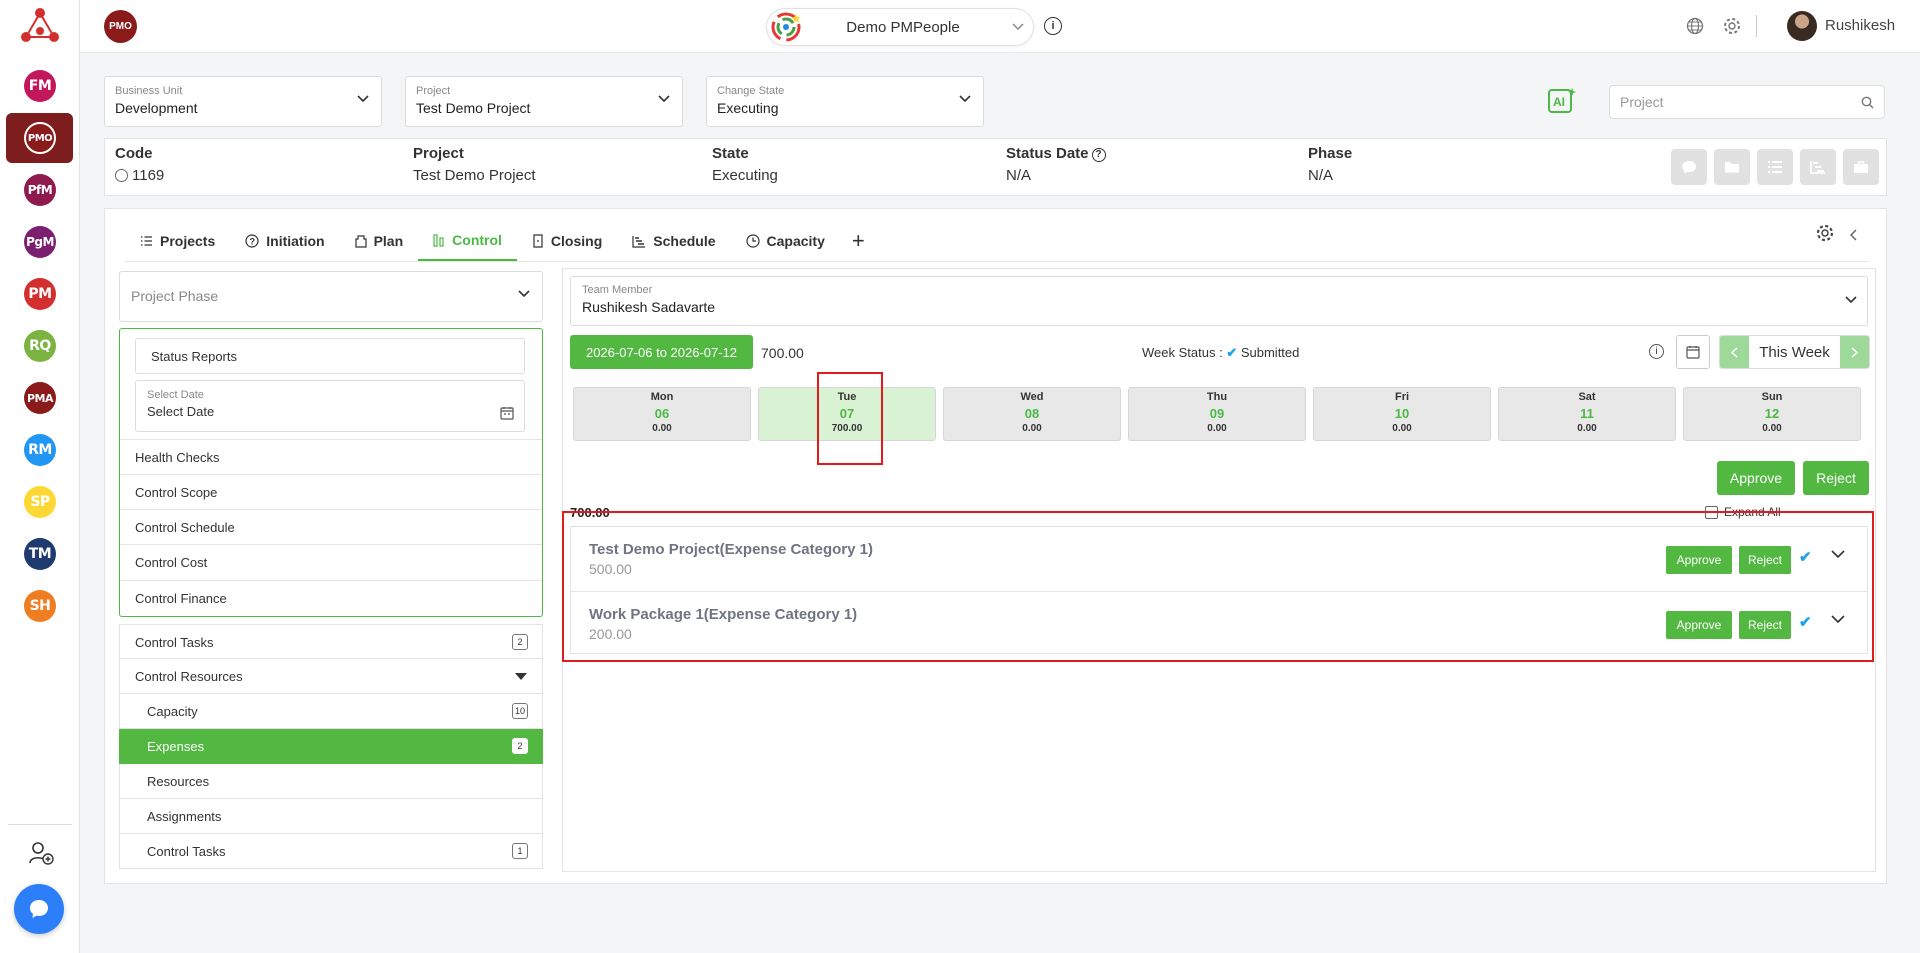 Image resolution: width=1920 pixels, height=953 pixels. What do you see at coordinates (331, 491) in the screenshot?
I see `nav-control-scope: Control Scope` at bounding box center [331, 491].